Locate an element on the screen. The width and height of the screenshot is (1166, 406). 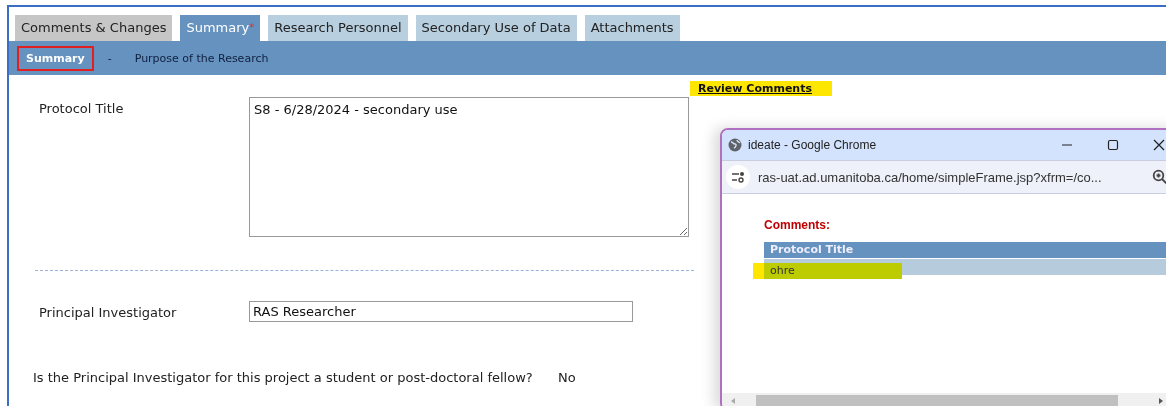
answer-text: No is located at coordinates (567, 377).